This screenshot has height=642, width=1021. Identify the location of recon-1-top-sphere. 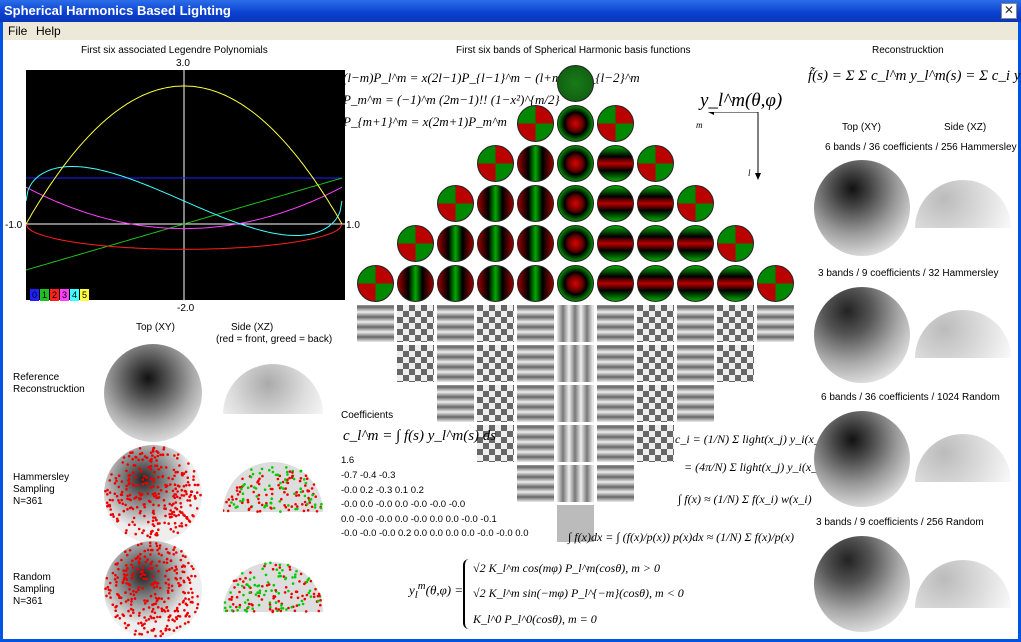
(862, 335).